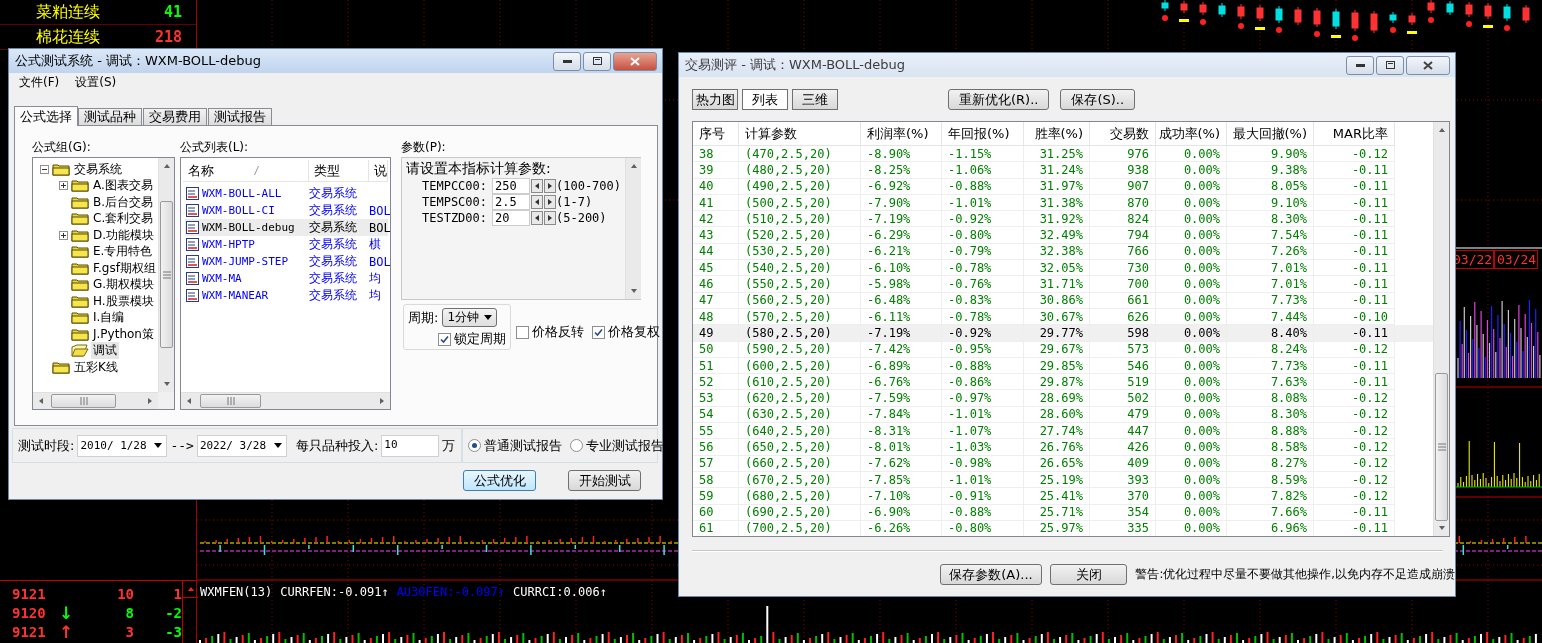 This screenshot has height=643, width=1542. What do you see at coordinates (1063, 463) in the screenshot?
I see `table-row: 57 (660,2.5,20) -7.62% -0.98% 26.65% 409 0.00% 8.27% -0.12` at bounding box center [1063, 463].